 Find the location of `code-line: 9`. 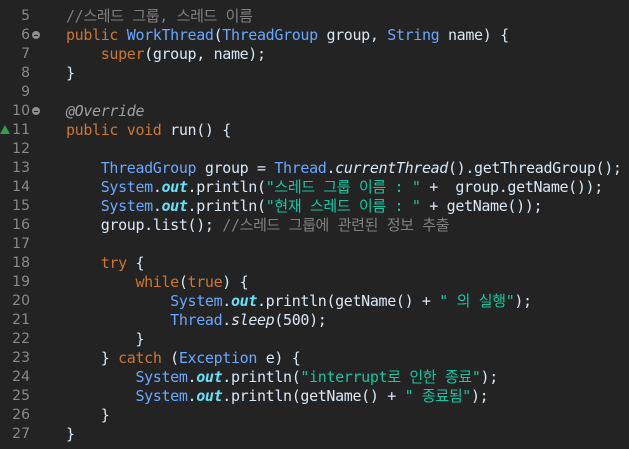

code-line: 9 is located at coordinates (314, 92).